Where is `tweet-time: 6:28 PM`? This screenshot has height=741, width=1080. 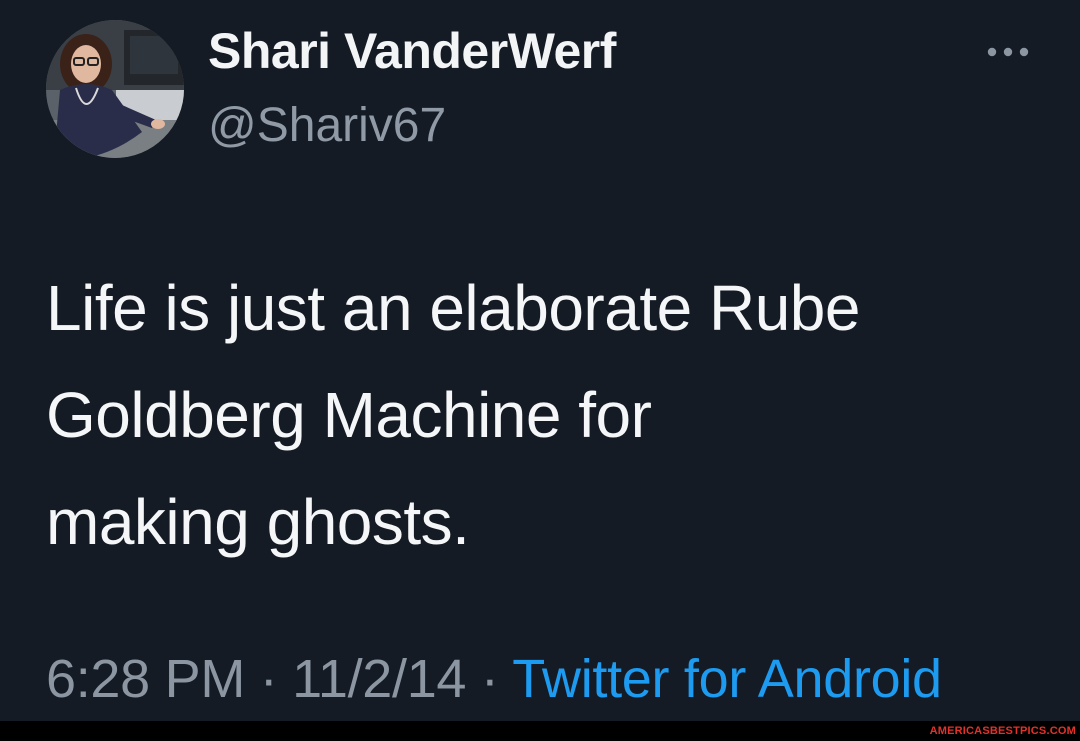 tweet-time: 6:28 PM is located at coordinates (145, 679).